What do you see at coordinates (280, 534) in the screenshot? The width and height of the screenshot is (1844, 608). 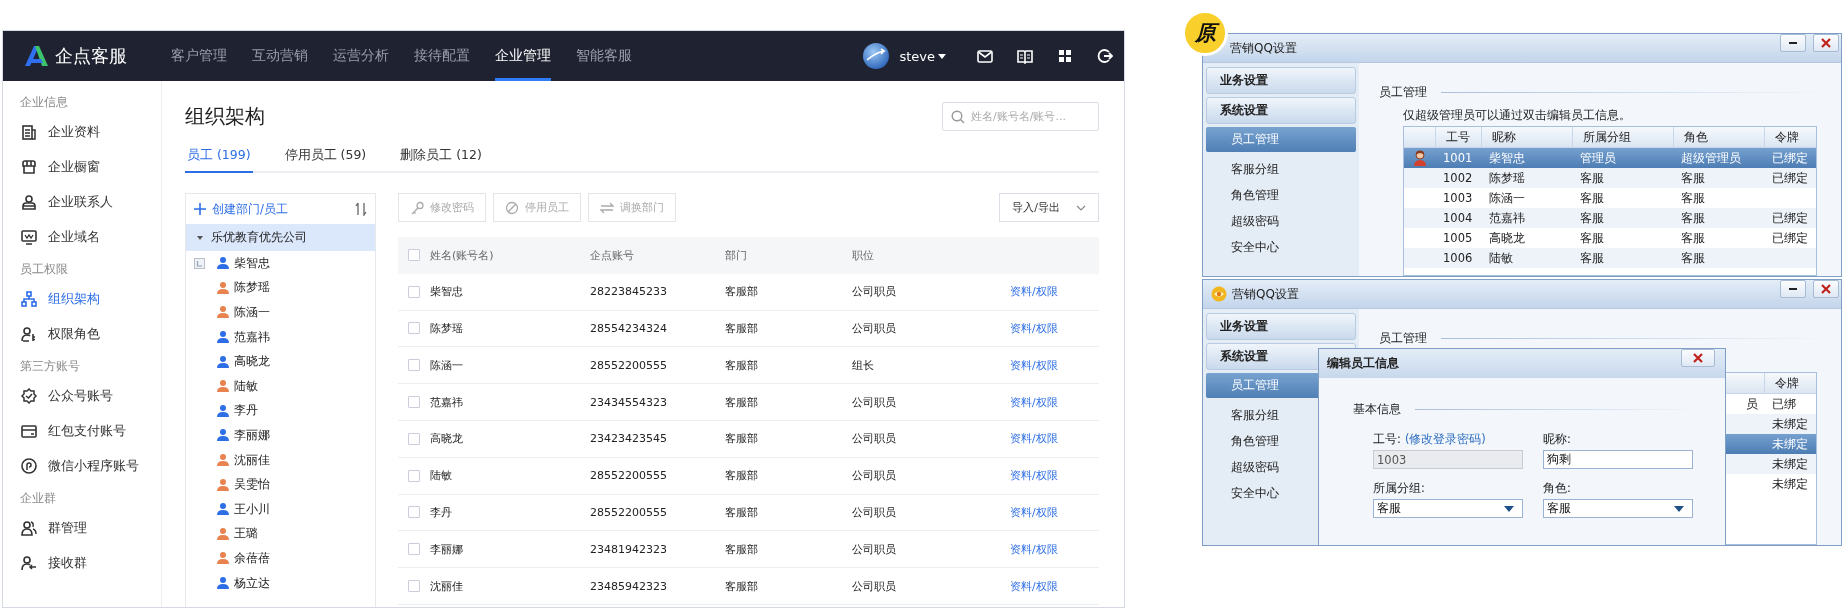 I see `tree-item: 王璐` at bounding box center [280, 534].